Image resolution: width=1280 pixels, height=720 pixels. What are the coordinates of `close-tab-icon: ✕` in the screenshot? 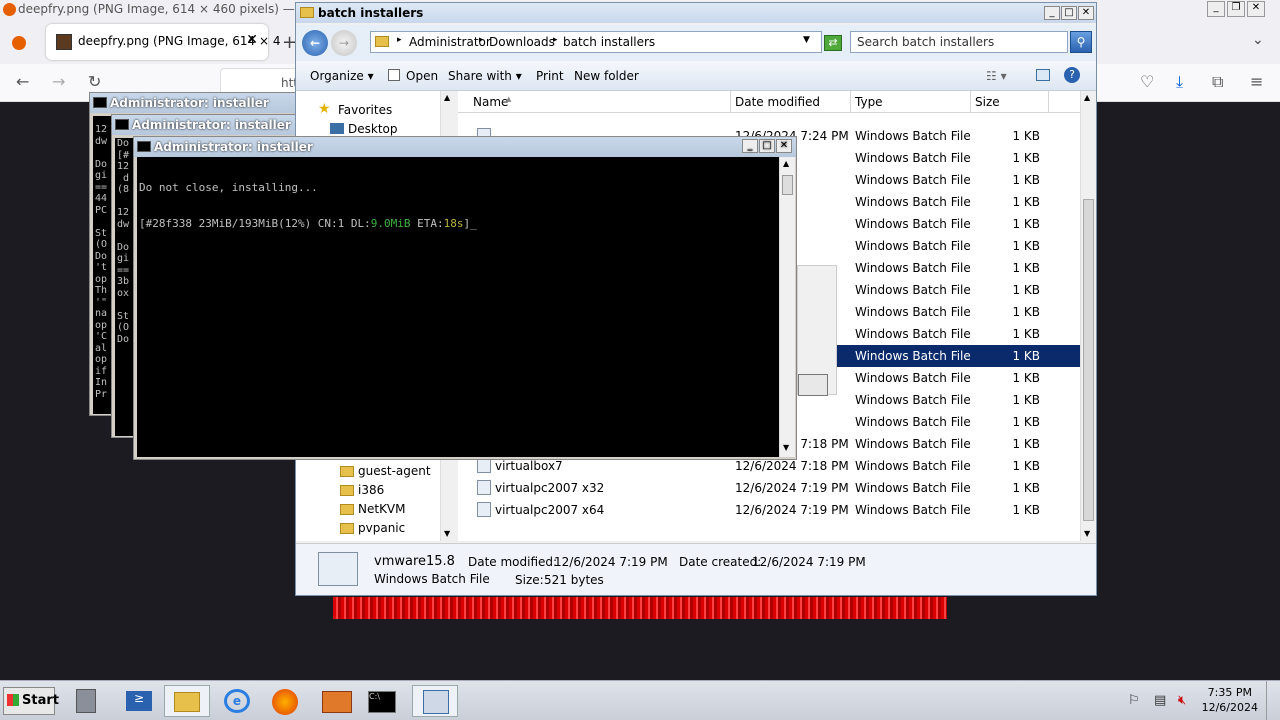 It's located at (252, 40).